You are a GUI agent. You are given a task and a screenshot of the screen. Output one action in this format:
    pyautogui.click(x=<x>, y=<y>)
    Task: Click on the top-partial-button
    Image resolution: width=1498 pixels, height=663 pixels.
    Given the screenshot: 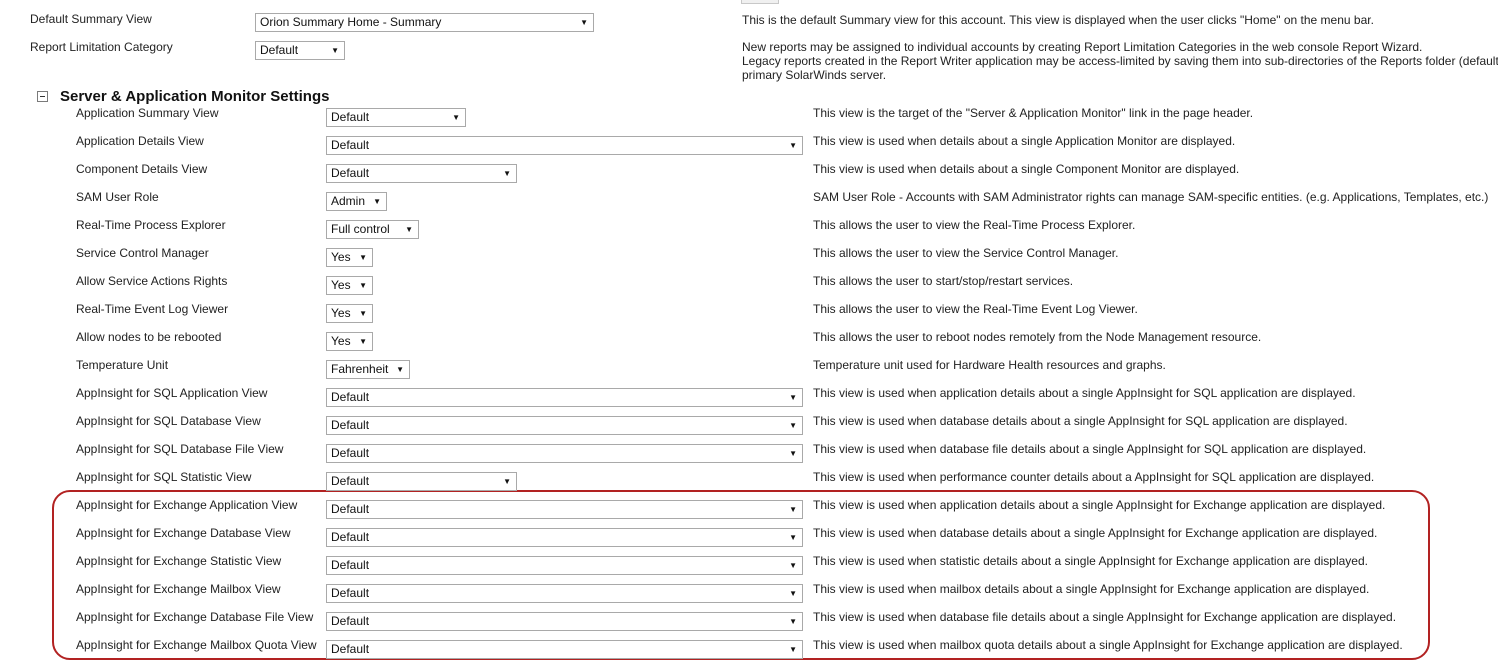 What is the action you would take?
    pyautogui.click(x=760, y=2)
    